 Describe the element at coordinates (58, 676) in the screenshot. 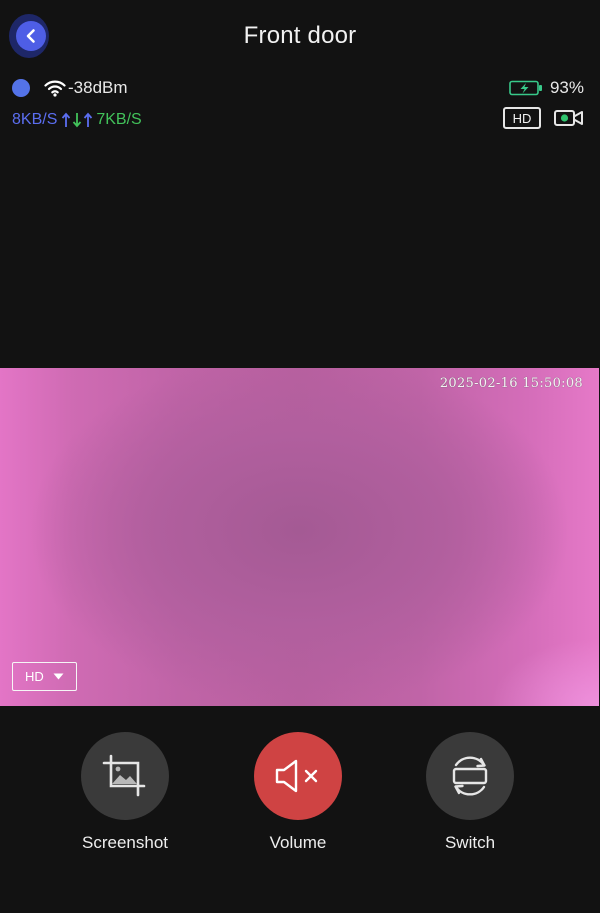

I see `caret-down-icon` at that location.